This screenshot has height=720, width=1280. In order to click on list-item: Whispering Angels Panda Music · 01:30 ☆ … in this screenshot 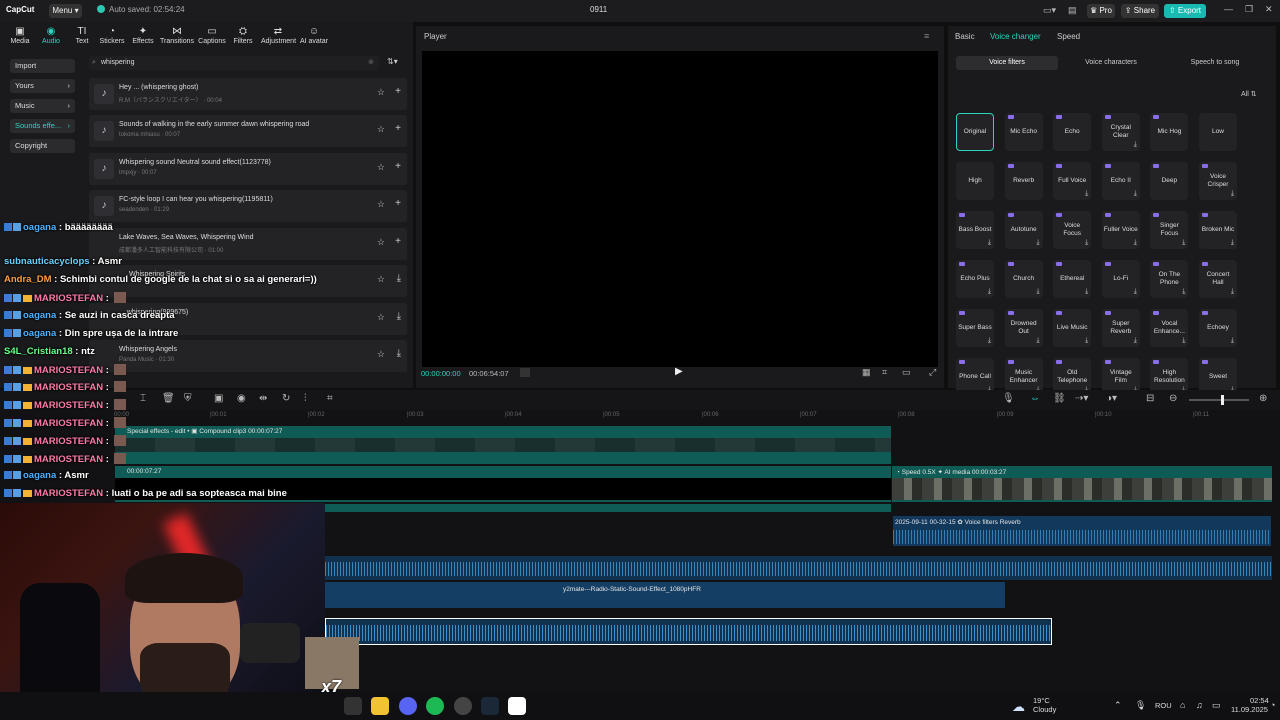, I will do `click(248, 356)`.